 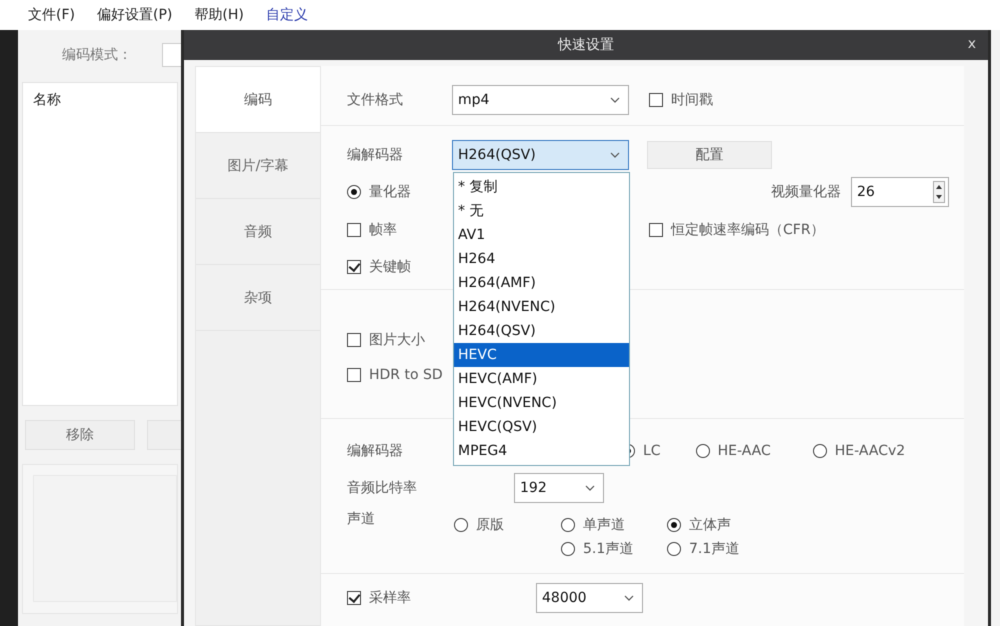 What do you see at coordinates (361, 519) in the screenshot?
I see `field-label: 声道` at bounding box center [361, 519].